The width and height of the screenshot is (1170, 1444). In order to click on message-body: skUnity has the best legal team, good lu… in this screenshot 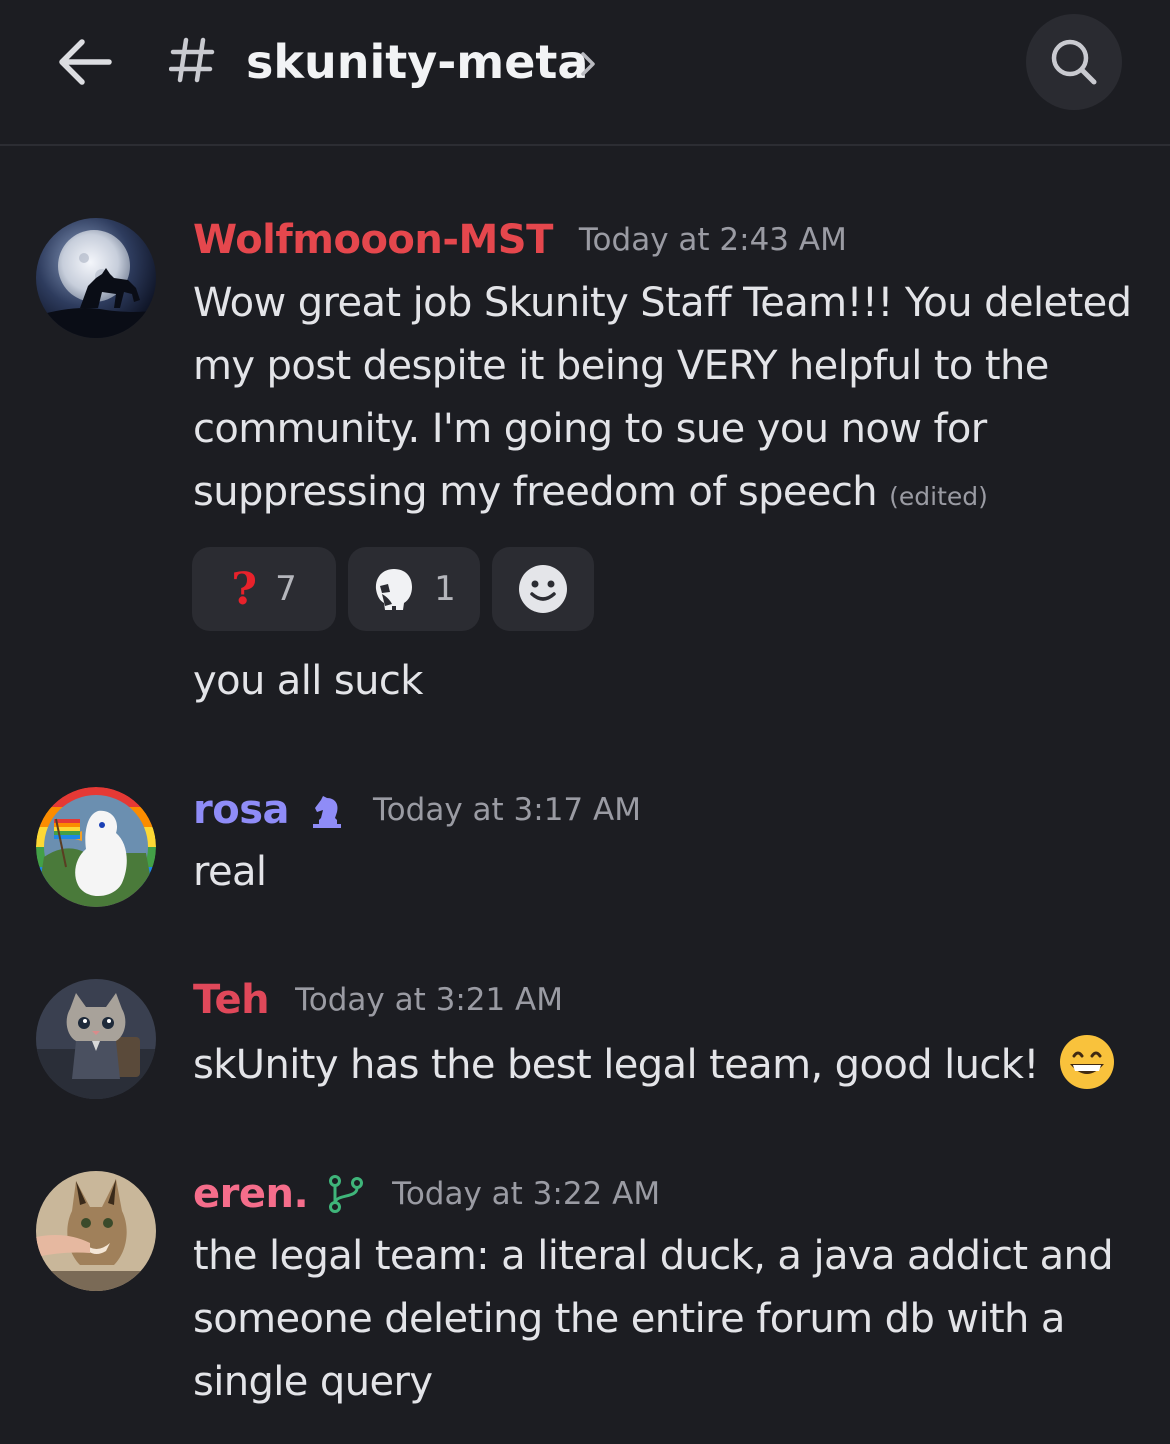, I will do `click(616, 1065)`.